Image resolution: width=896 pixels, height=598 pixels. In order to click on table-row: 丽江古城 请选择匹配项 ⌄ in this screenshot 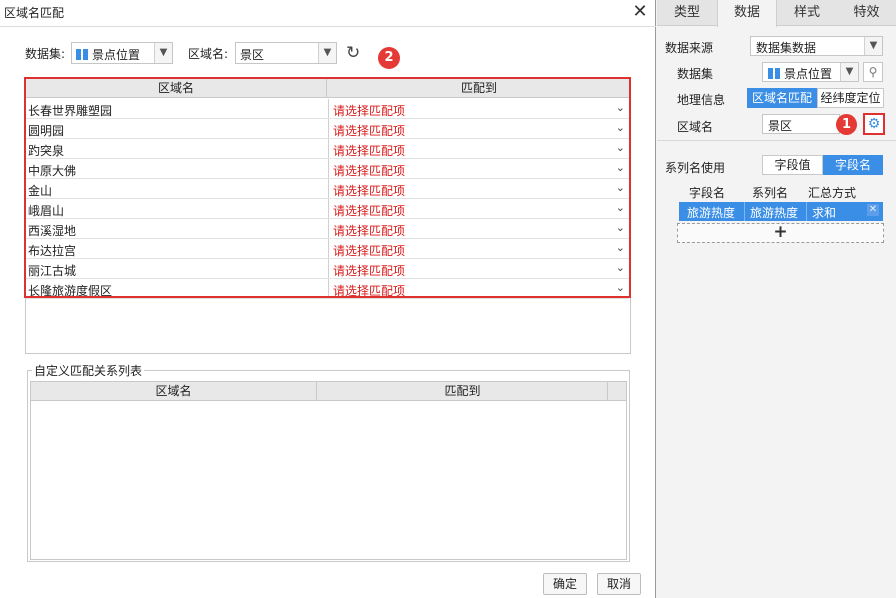, I will do `click(327, 269)`.